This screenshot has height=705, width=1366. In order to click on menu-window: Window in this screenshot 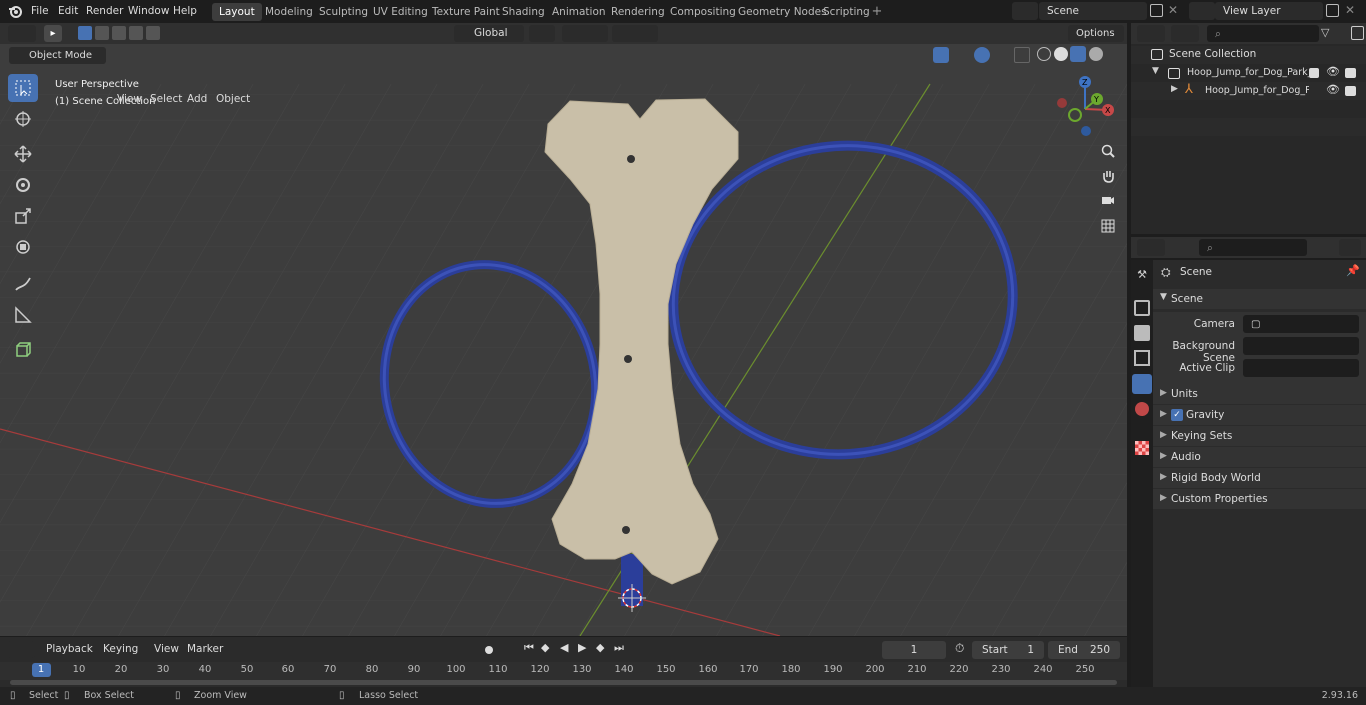, I will do `click(148, 11)`.